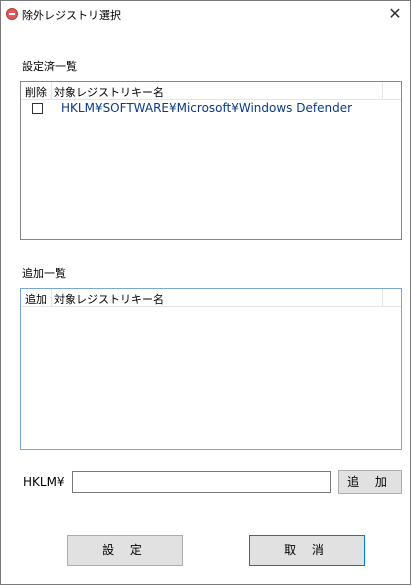 Image resolution: width=412 pixels, height=586 pixels. What do you see at coordinates (44, 273) in the screenshot?
I see `additions-section-label: 追加一覧` at bounding box center [44, 273].